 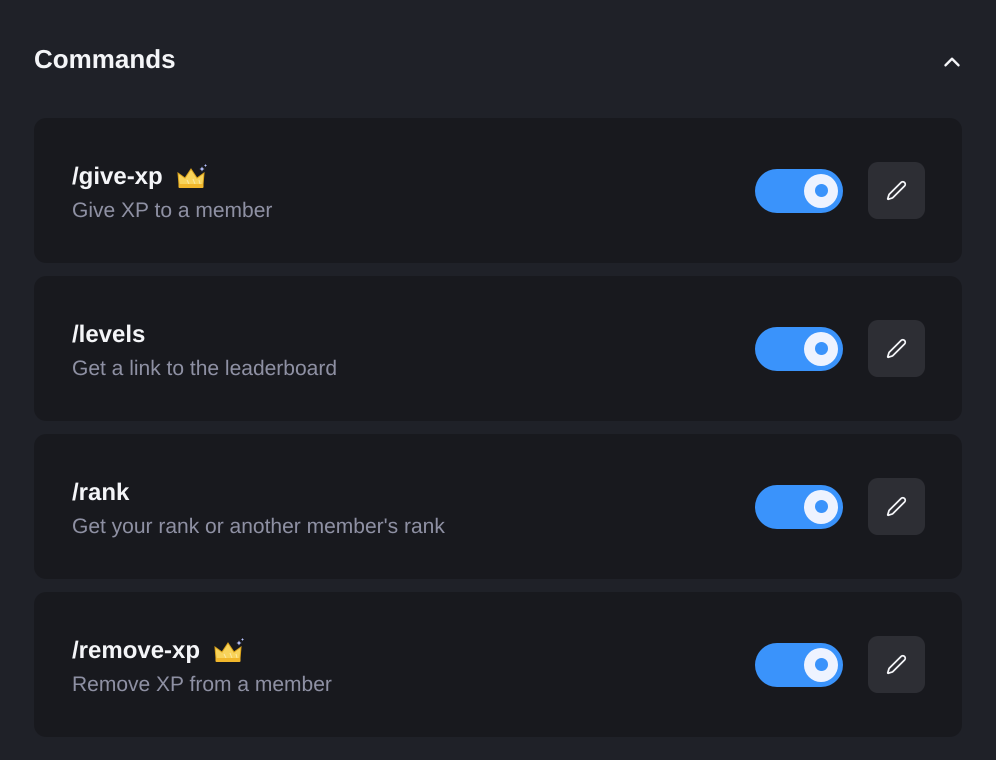 What do you see at coordinates (117, 177) in the screenshot?
I see `command-name: /give-xp` at bounding box center [117, 177].